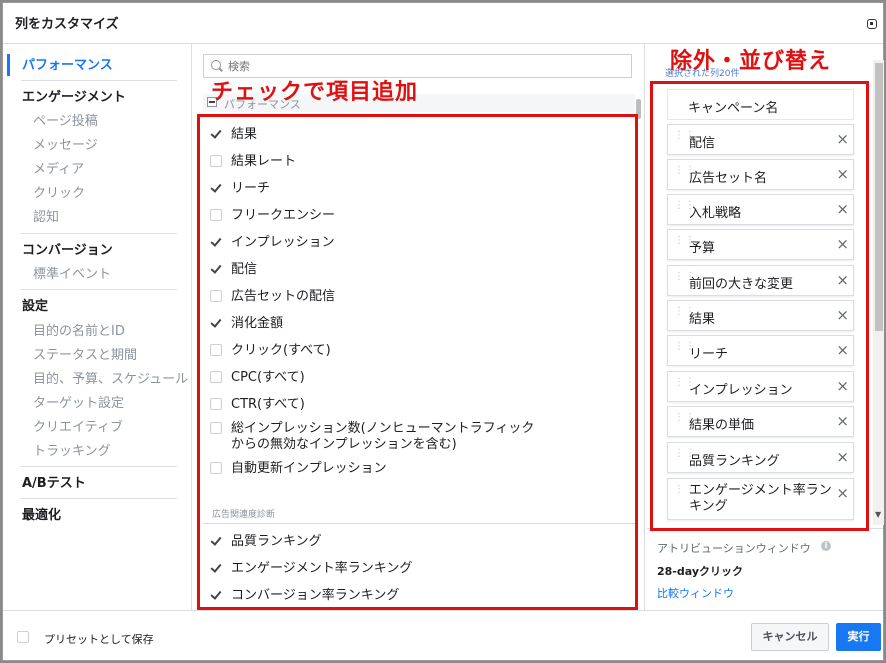 This screenshot has height=663, width=886. Describe the element at coordinates (78, 425) in the screenshot. I see `nav-item-creative: クリエイティブ` at that location.